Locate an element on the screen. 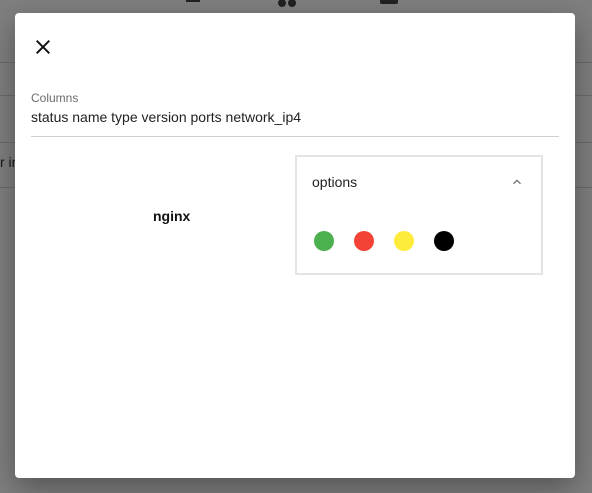  columns-input is located at coordinates (295, 117).